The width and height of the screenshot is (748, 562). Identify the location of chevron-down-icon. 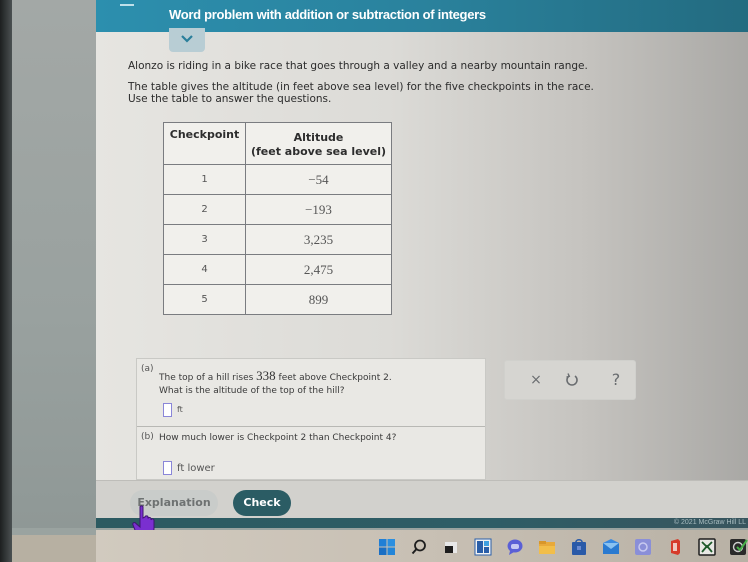
(187, 39).